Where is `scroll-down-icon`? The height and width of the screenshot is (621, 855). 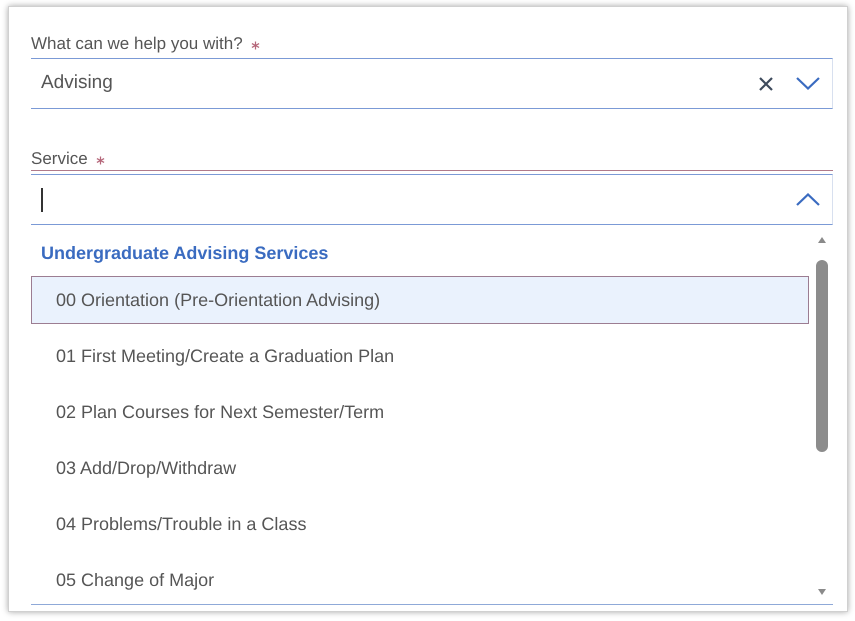
scroll-down-icon is located at coordinates (822, 592).